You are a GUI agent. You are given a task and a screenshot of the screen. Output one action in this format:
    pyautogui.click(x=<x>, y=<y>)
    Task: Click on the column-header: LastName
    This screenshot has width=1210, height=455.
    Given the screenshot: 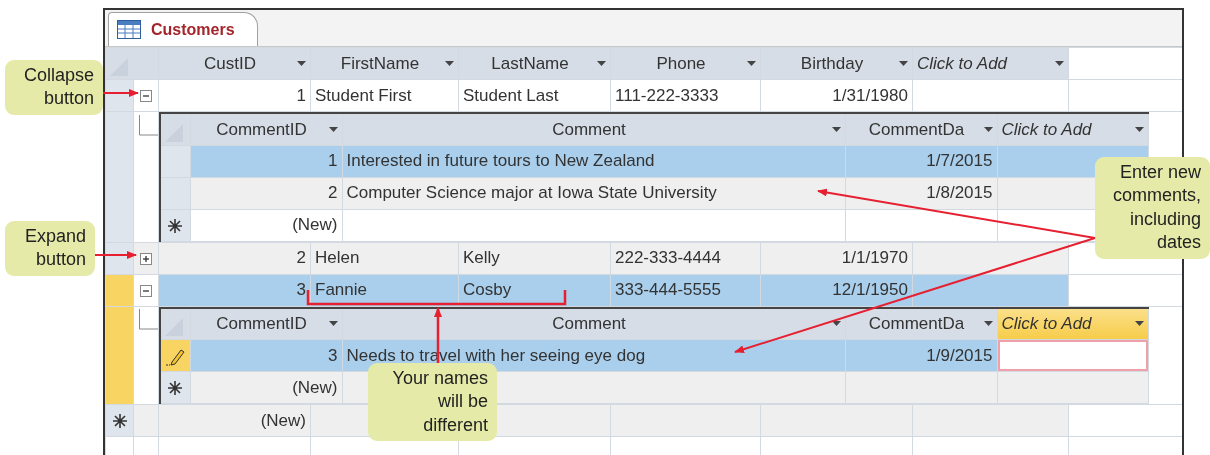 What is the action you would take?
    pyautogui.click(x=534, y=63)
    